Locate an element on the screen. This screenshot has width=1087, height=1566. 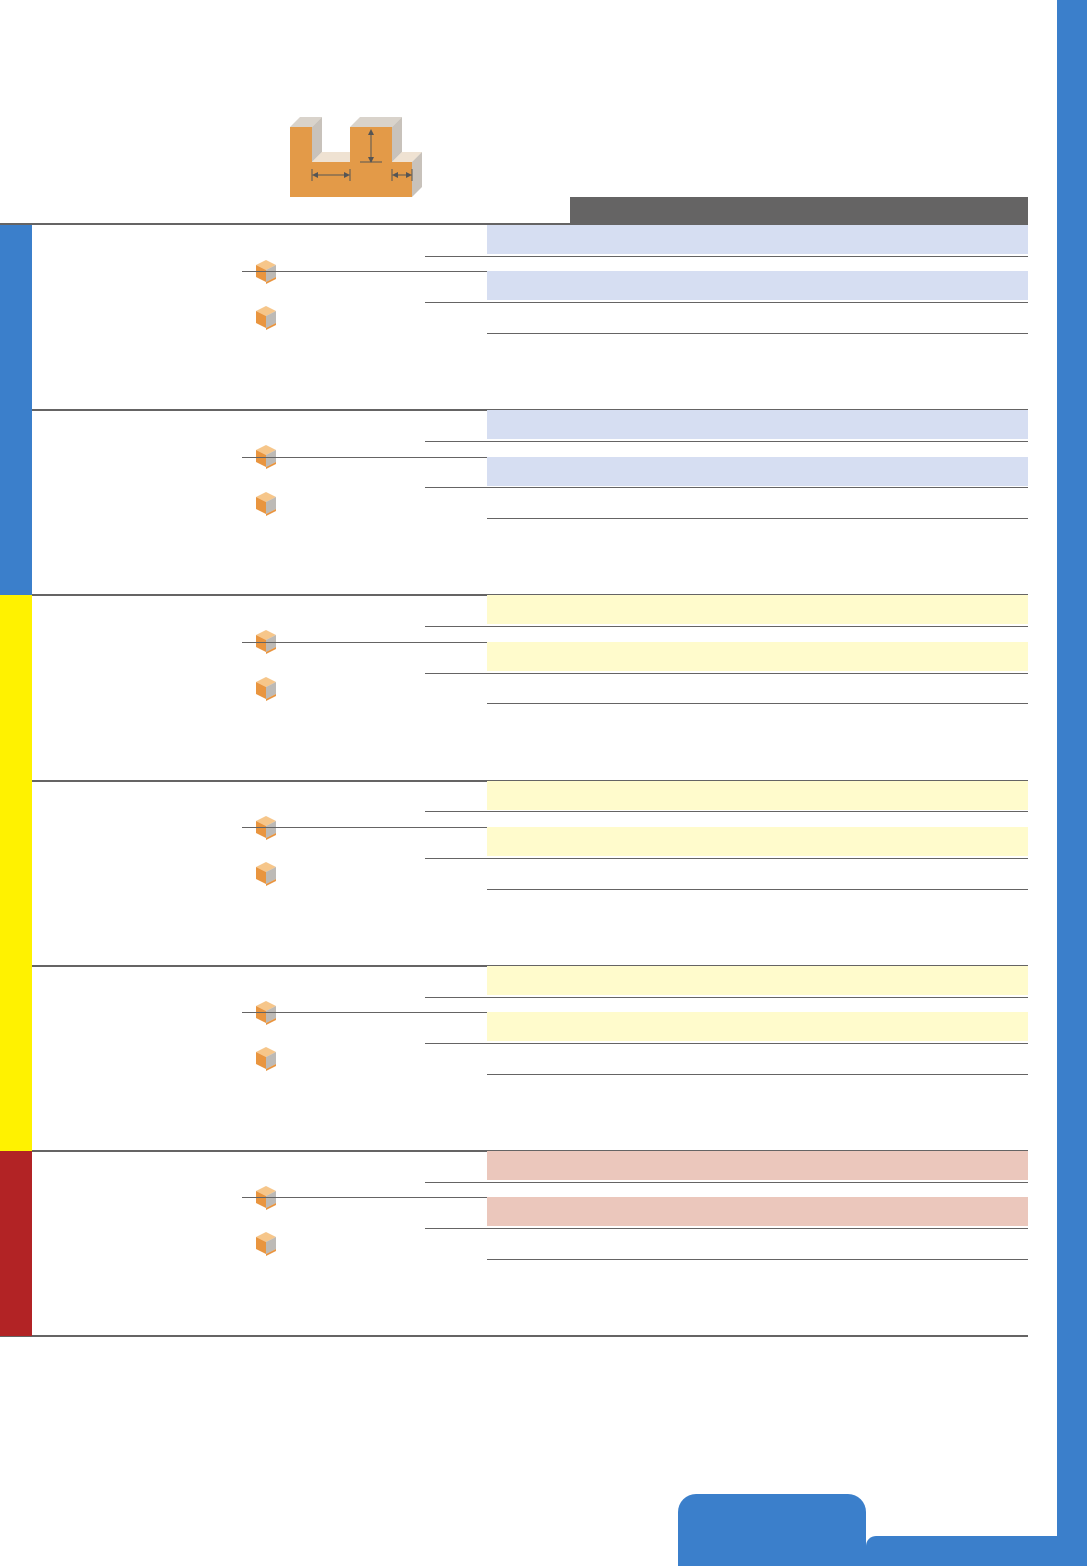
page-edge-bar is located at coordinates (1072, 783).